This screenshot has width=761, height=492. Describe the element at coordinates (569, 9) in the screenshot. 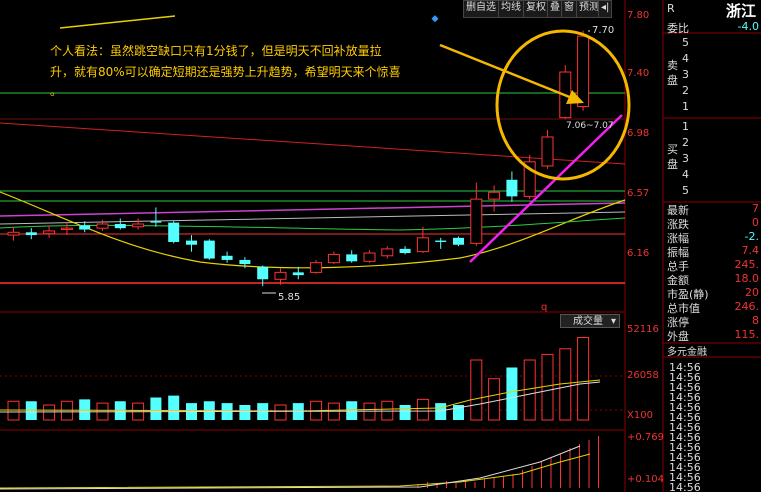

I see `toolbar-button: 窗` at that location.